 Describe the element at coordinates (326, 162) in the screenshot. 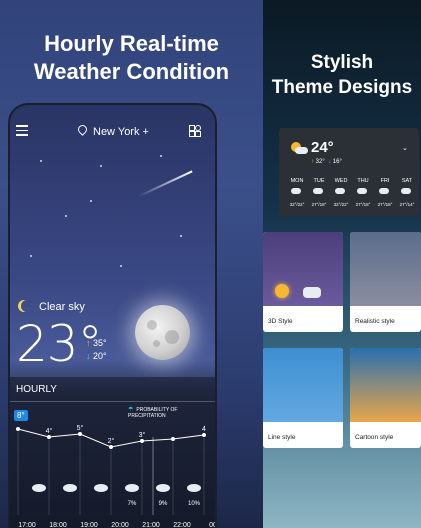

I see `preview-hilo: ↑ 32° ↓ 16°` at that location.